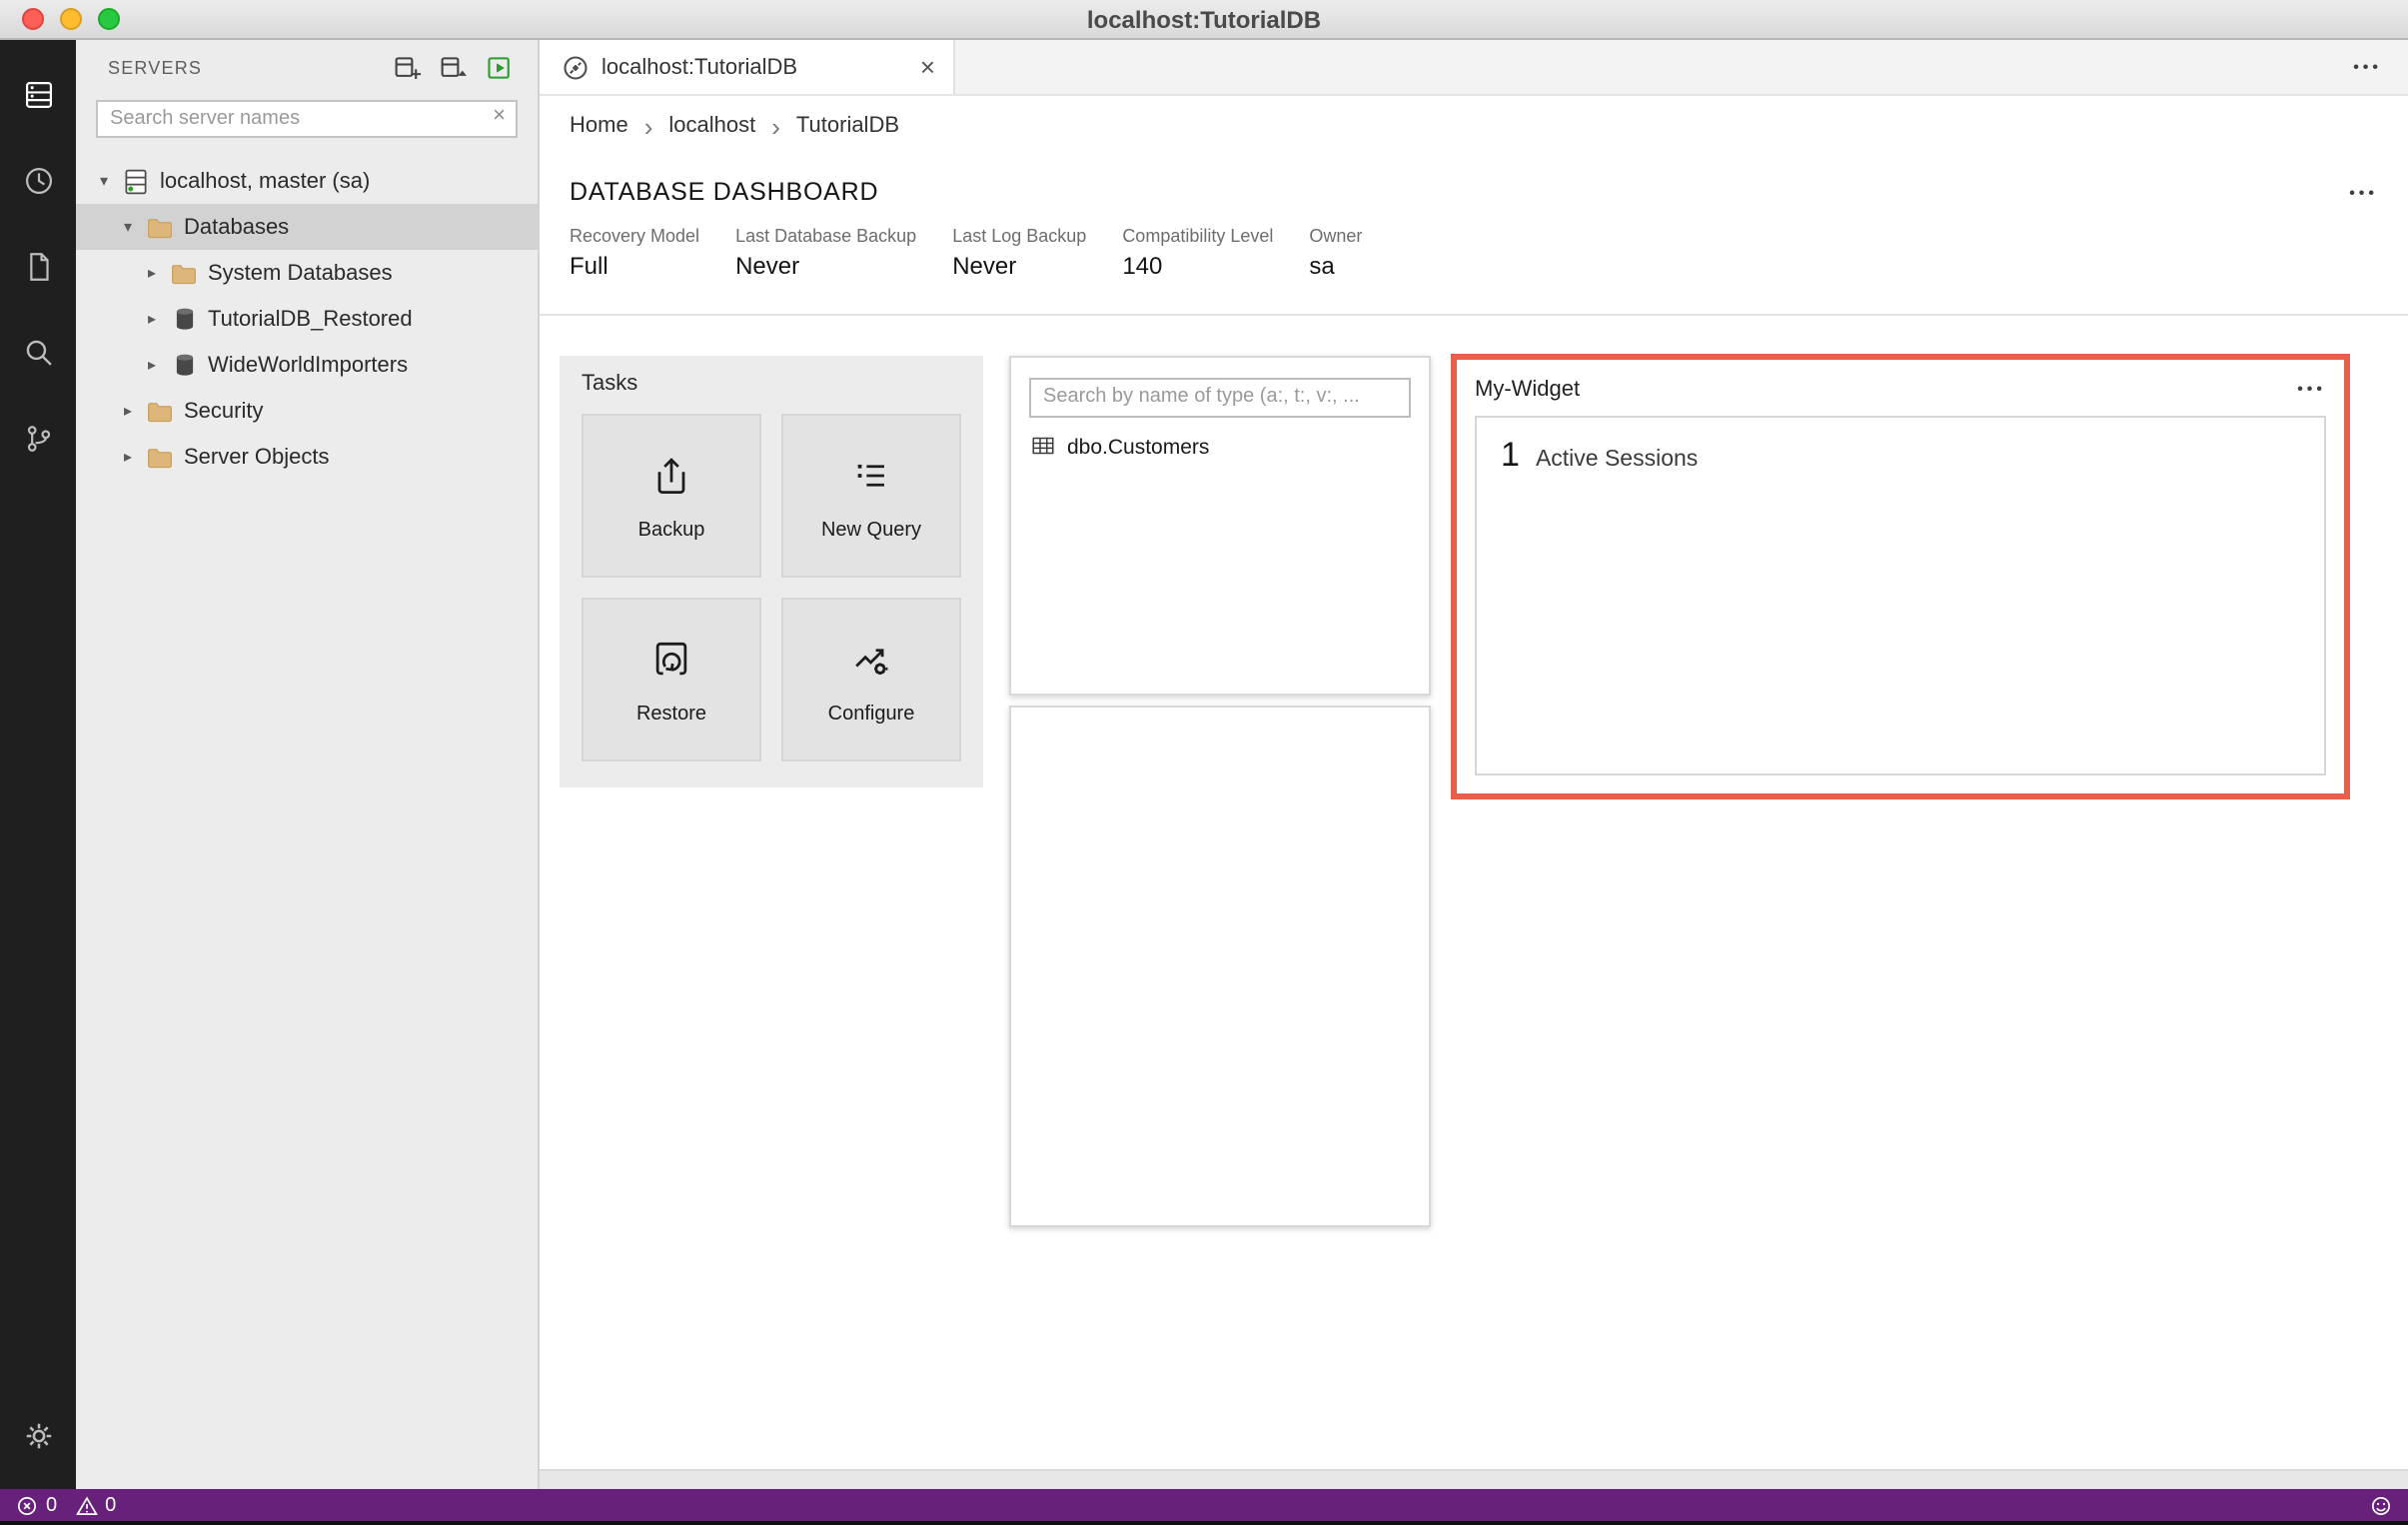 Image resolution: width=2408 pixels, height=1525 pixels. I want to click on tree-item-wideworldimporters: ▸ WideWorldImporters, so click(307, 365).